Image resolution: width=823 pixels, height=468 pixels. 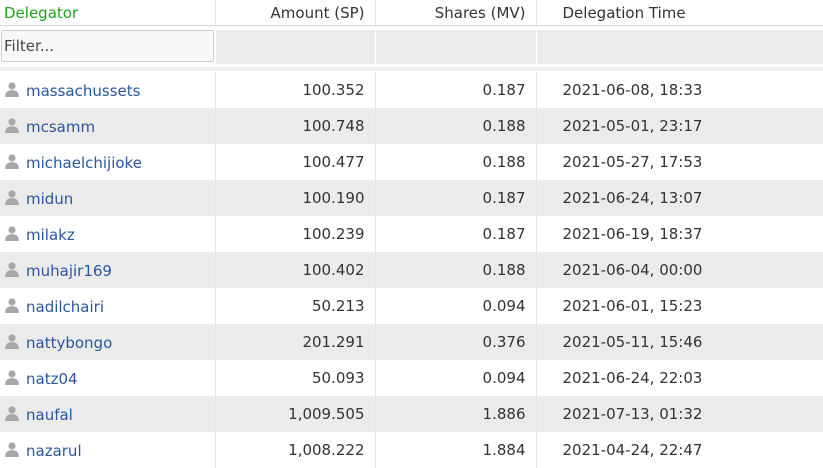 What do you see at coordinates (107, 378) in the screenshot?
I see `delegator-cell: natz04` at bounding box center [107, 378].